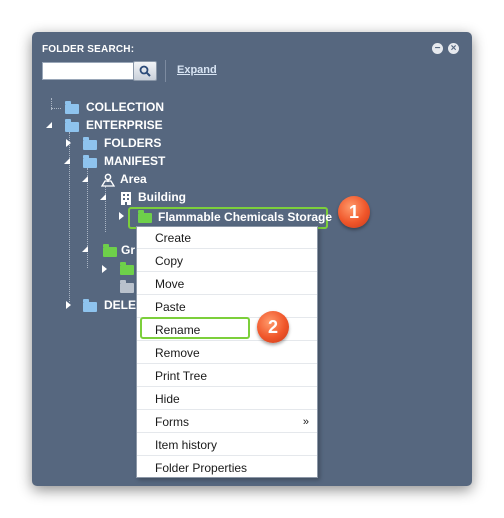 The image size is (504, 518). I want to click on menu-item-label: Paste, so click(170, 307).